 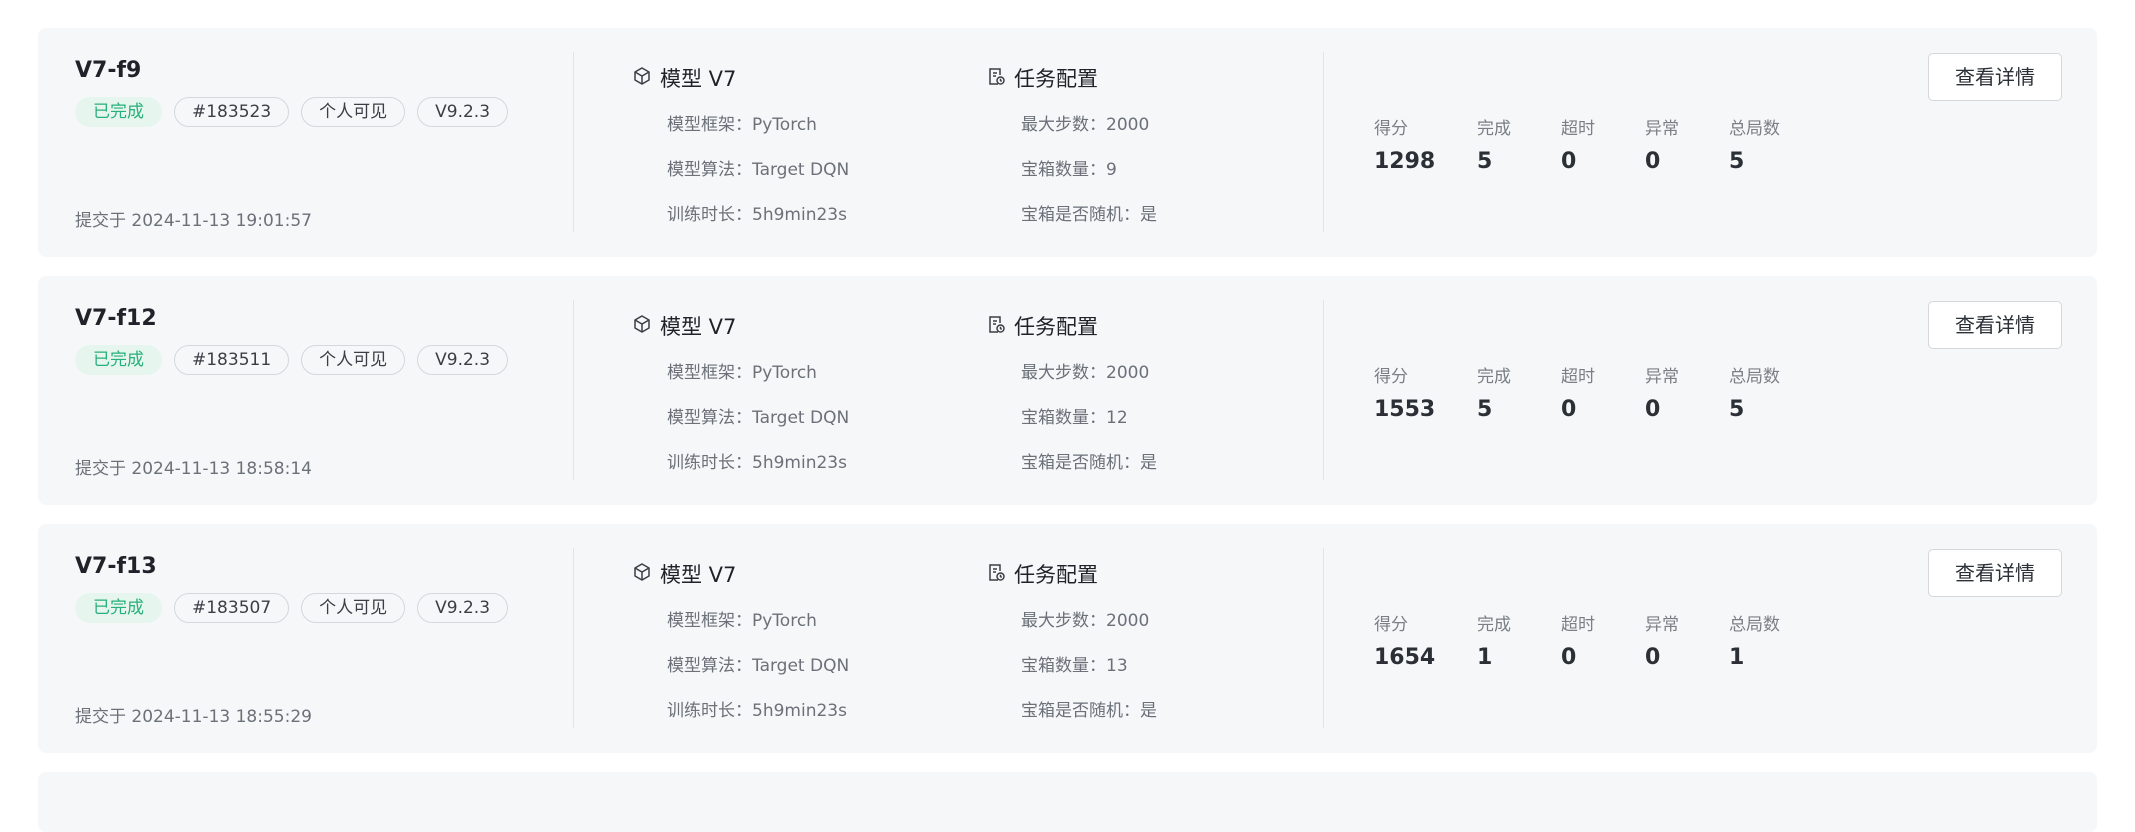 I want to click on submission-title: V7-f12, so click(x=116, y=318).